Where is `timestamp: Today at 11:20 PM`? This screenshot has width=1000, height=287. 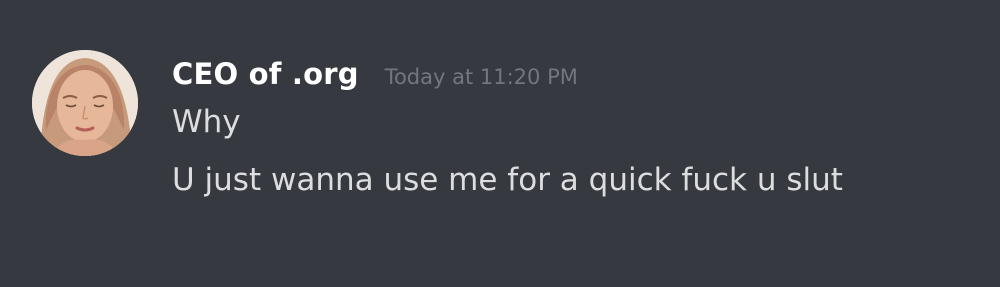
timestamp: Today at 11:20 PM is located at coordinates (481, 77).